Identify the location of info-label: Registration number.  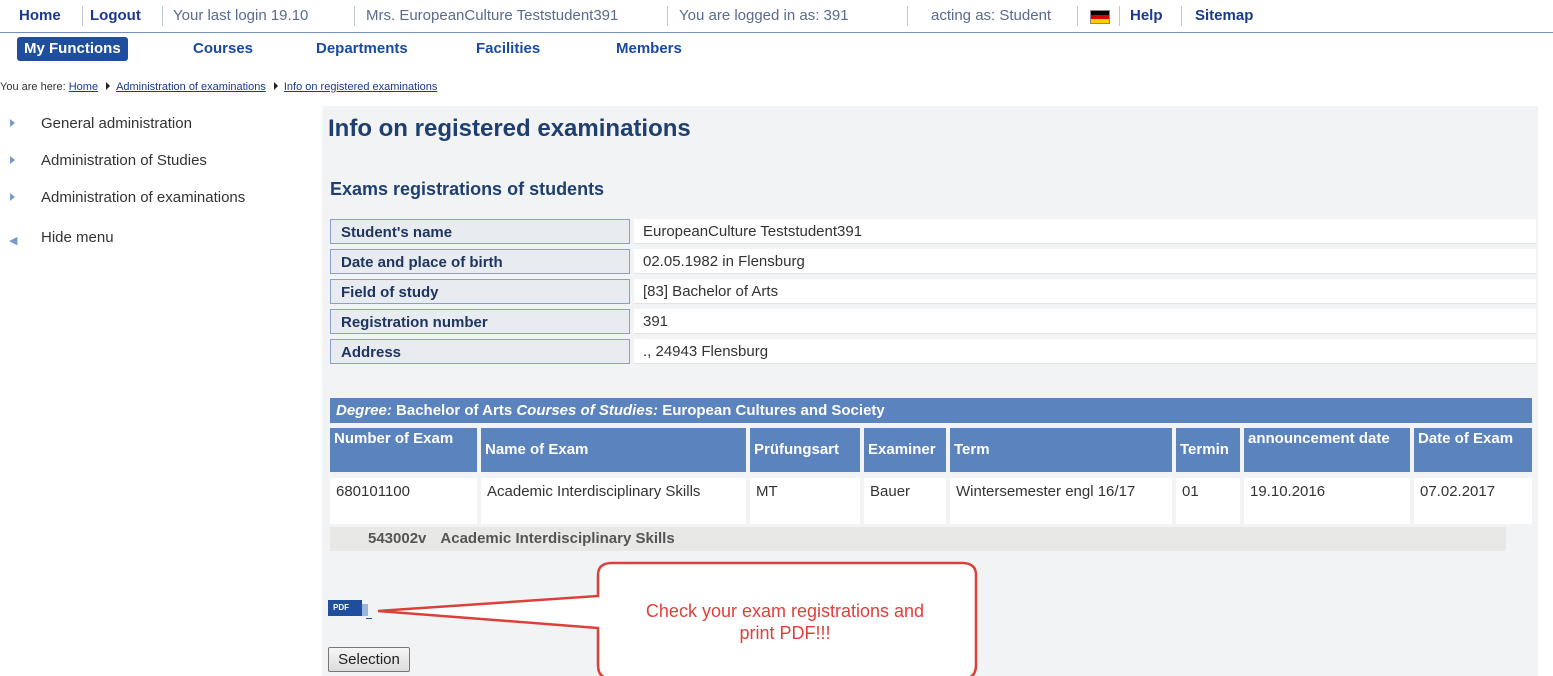
(480, 321).